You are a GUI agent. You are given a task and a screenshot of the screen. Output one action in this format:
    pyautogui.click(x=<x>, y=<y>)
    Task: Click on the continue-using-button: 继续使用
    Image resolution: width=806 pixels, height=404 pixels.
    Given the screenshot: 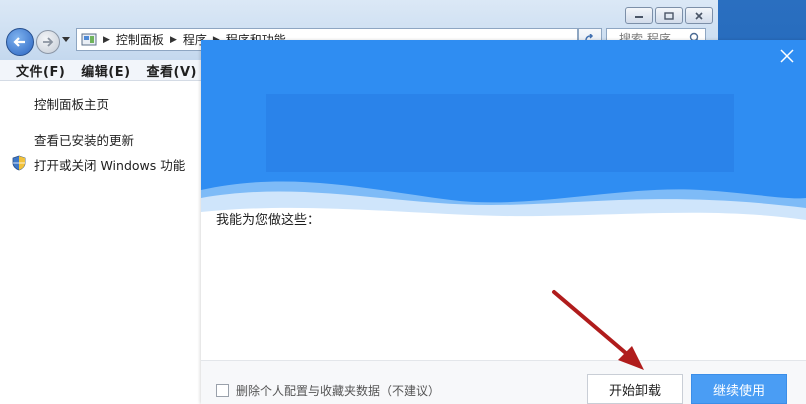 What is the action you would take?
    pyautogui.click(x=739, y=389)
    